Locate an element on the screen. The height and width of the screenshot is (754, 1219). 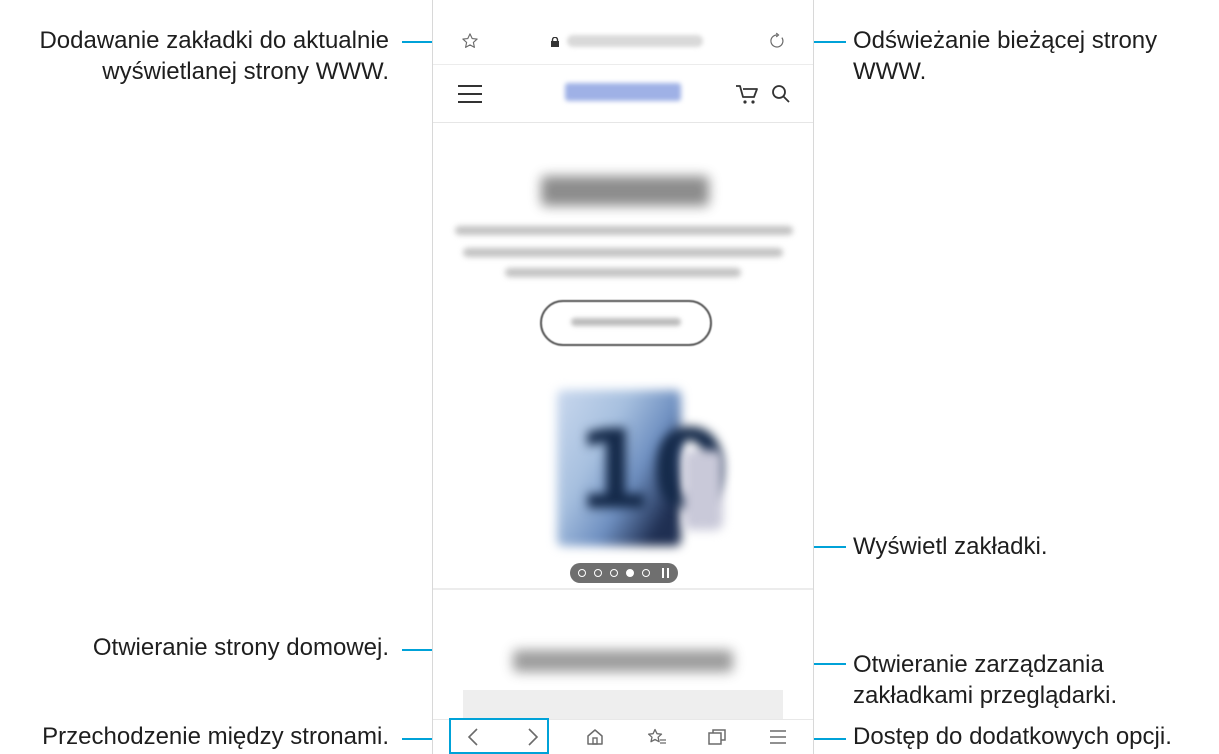
callout-home: Otwieranie strony domowej. is located at coordinates (241, 647).